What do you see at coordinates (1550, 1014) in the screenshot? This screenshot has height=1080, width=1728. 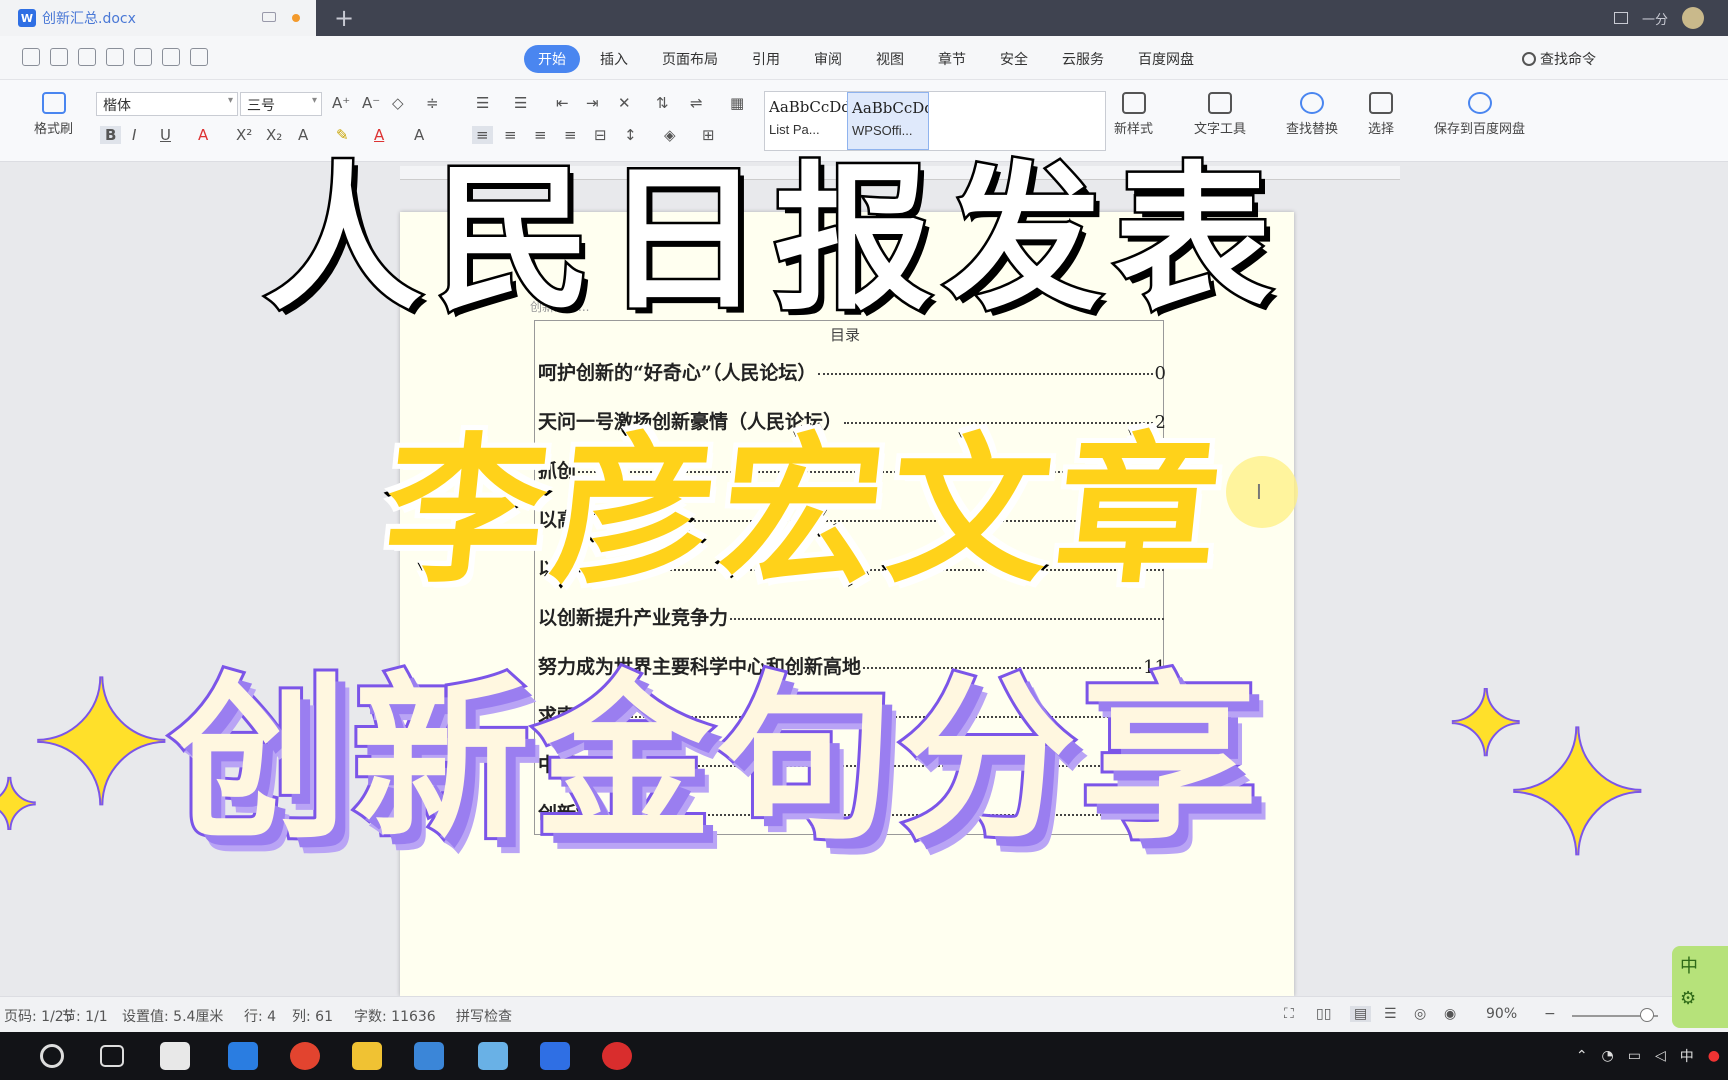 I see `zoom-out-icon: −` at bounding box center [1550, 1014].